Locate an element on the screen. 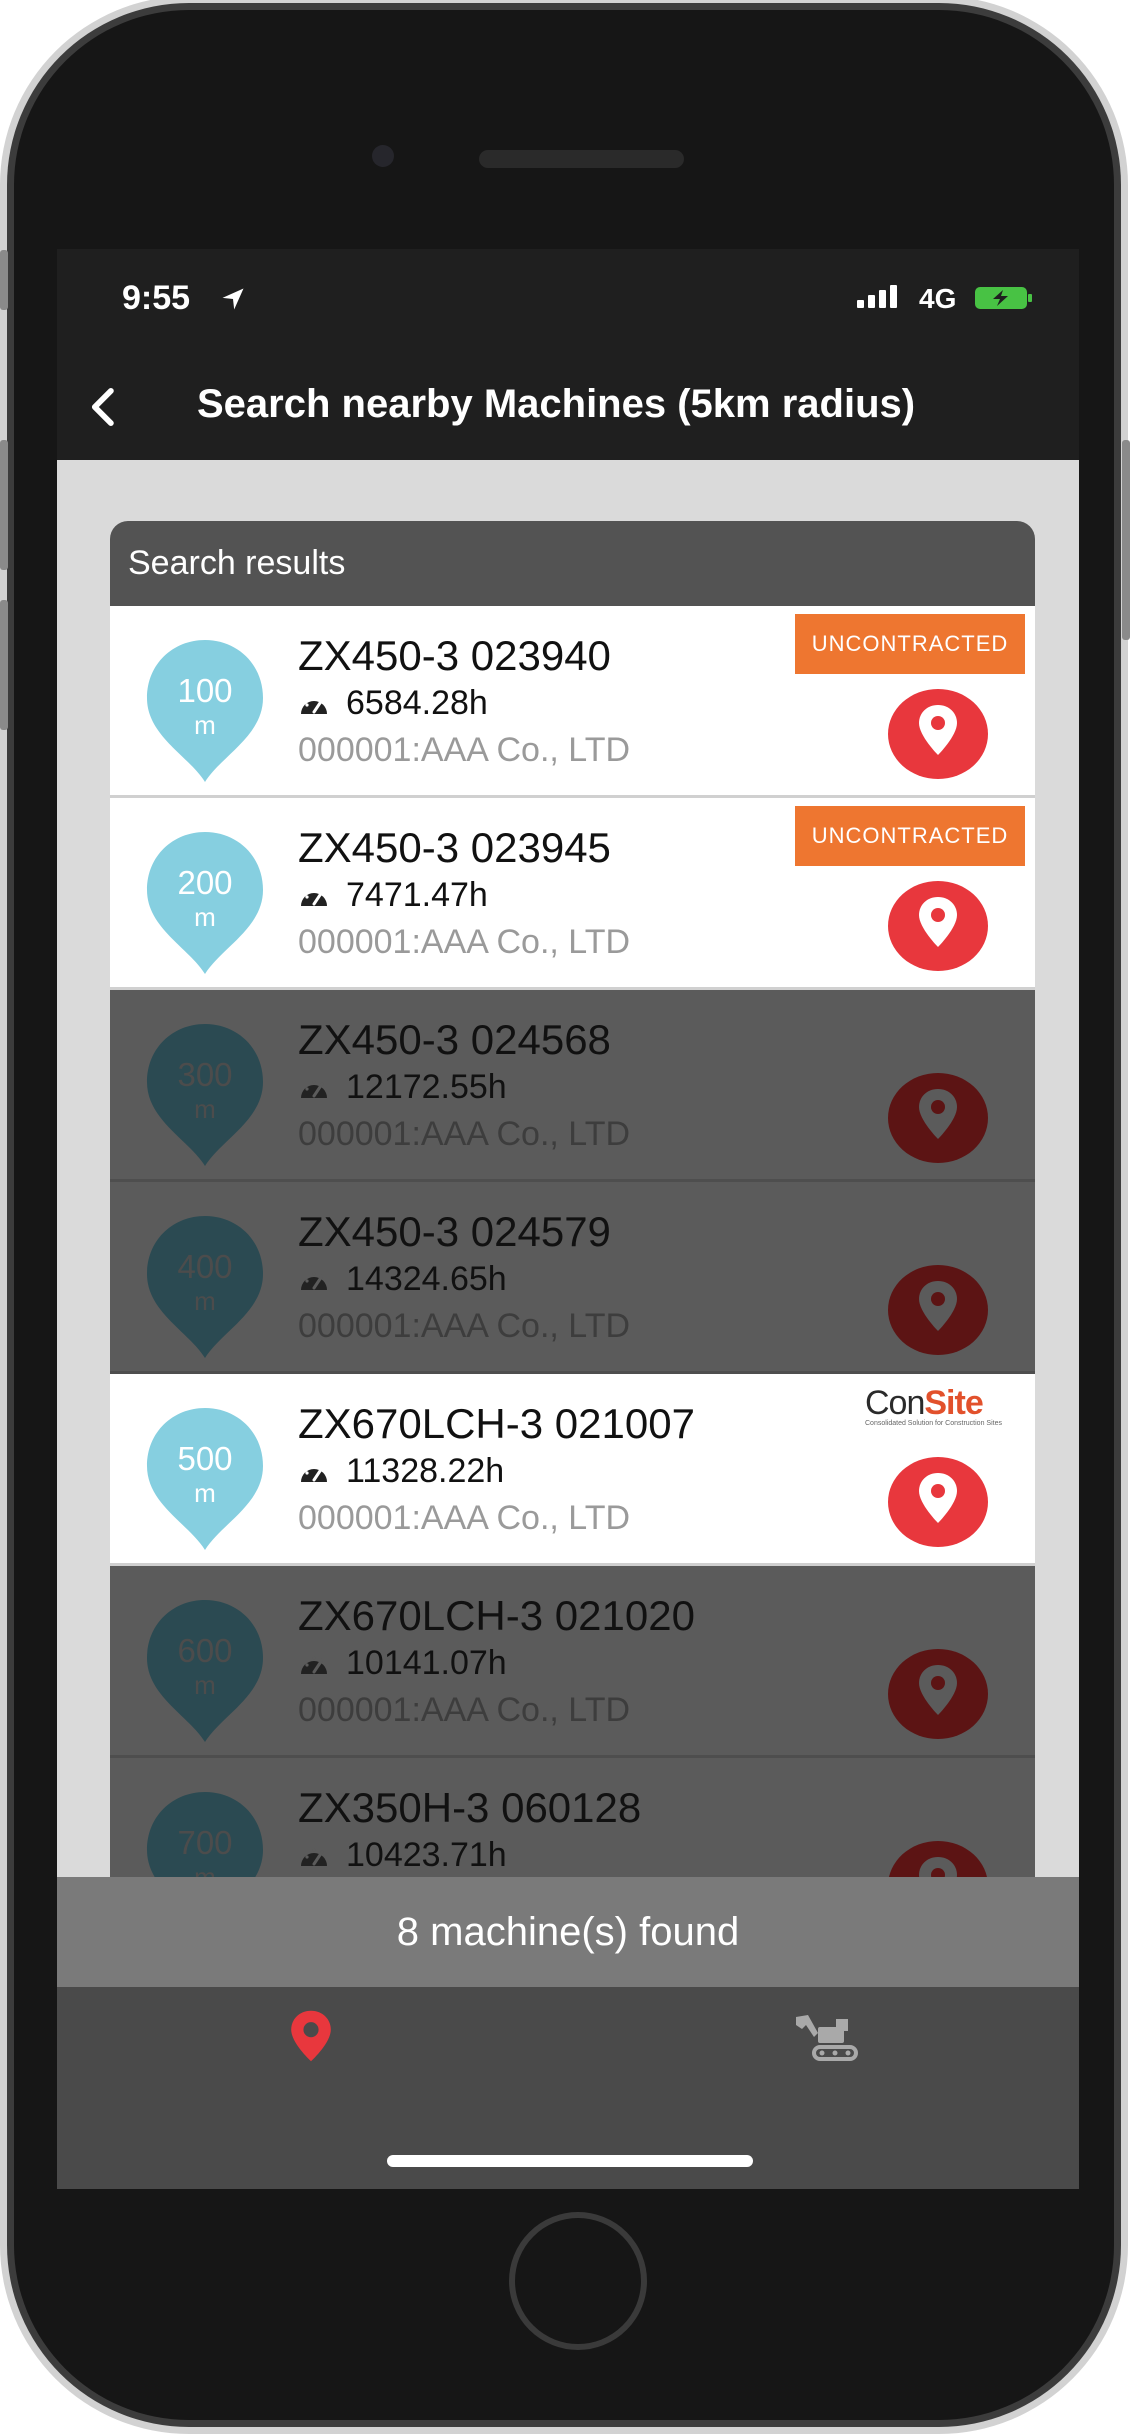  distance-value: 300 is located at coordinates (205, 1074).